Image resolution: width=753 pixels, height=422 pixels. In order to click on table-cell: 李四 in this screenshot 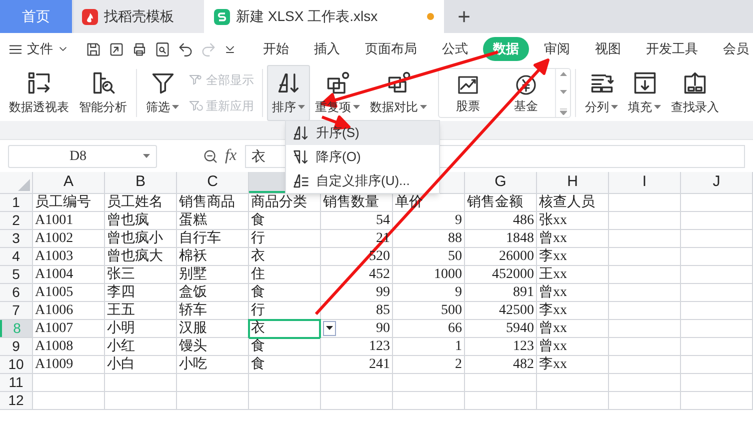, I will do `click(141, 292)`.